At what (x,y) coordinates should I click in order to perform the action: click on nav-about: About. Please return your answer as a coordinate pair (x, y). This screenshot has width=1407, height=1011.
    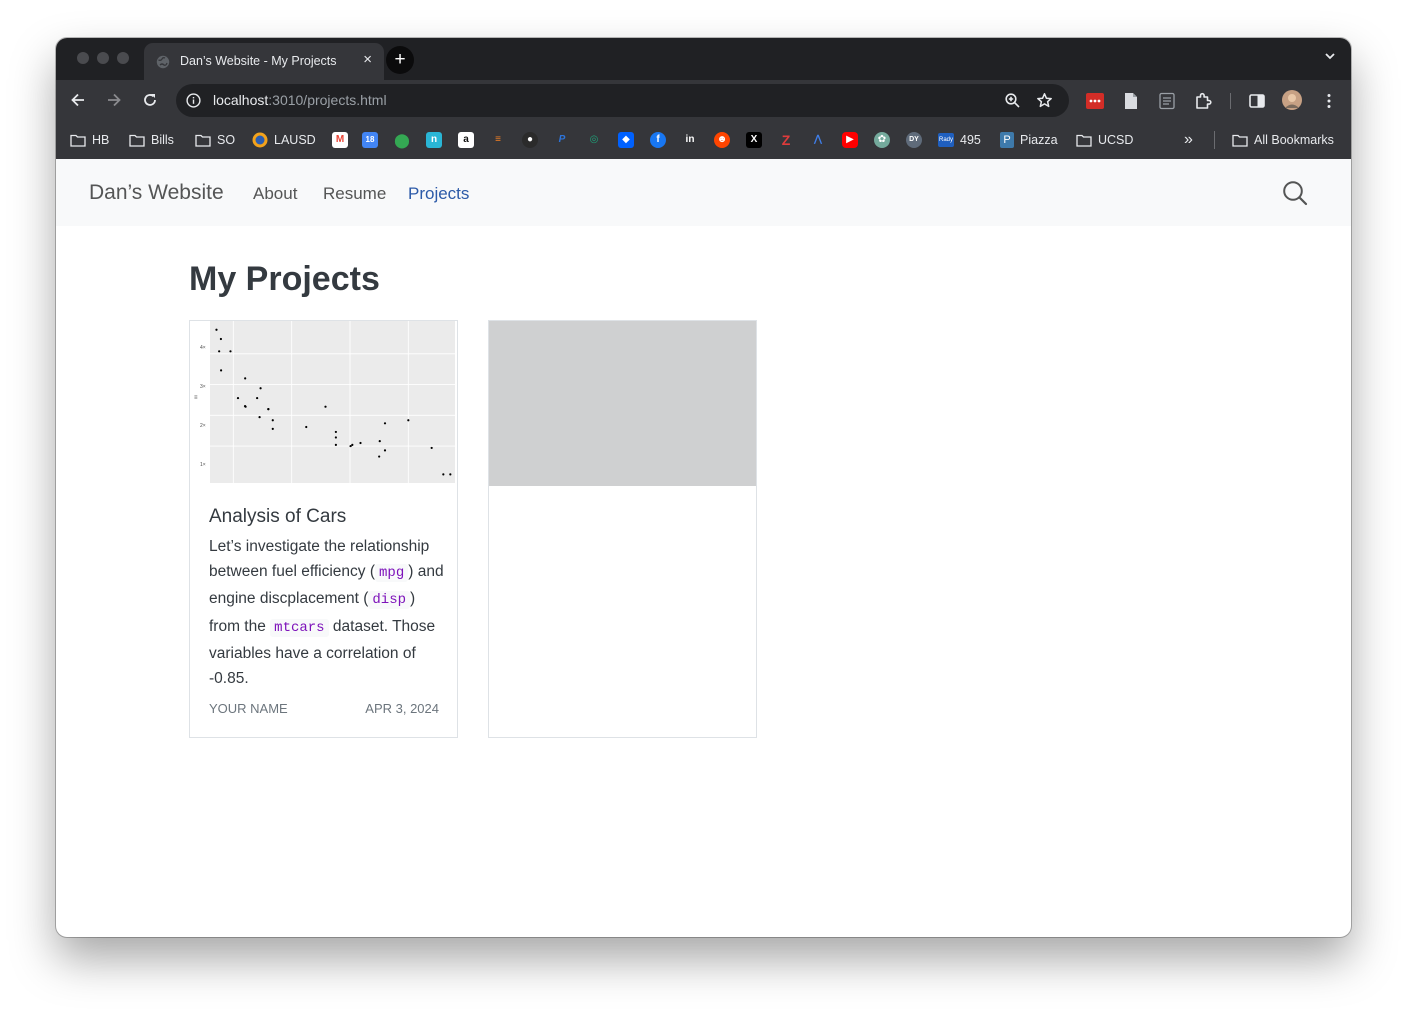
    Looking at the image, I should click on (275, 194).